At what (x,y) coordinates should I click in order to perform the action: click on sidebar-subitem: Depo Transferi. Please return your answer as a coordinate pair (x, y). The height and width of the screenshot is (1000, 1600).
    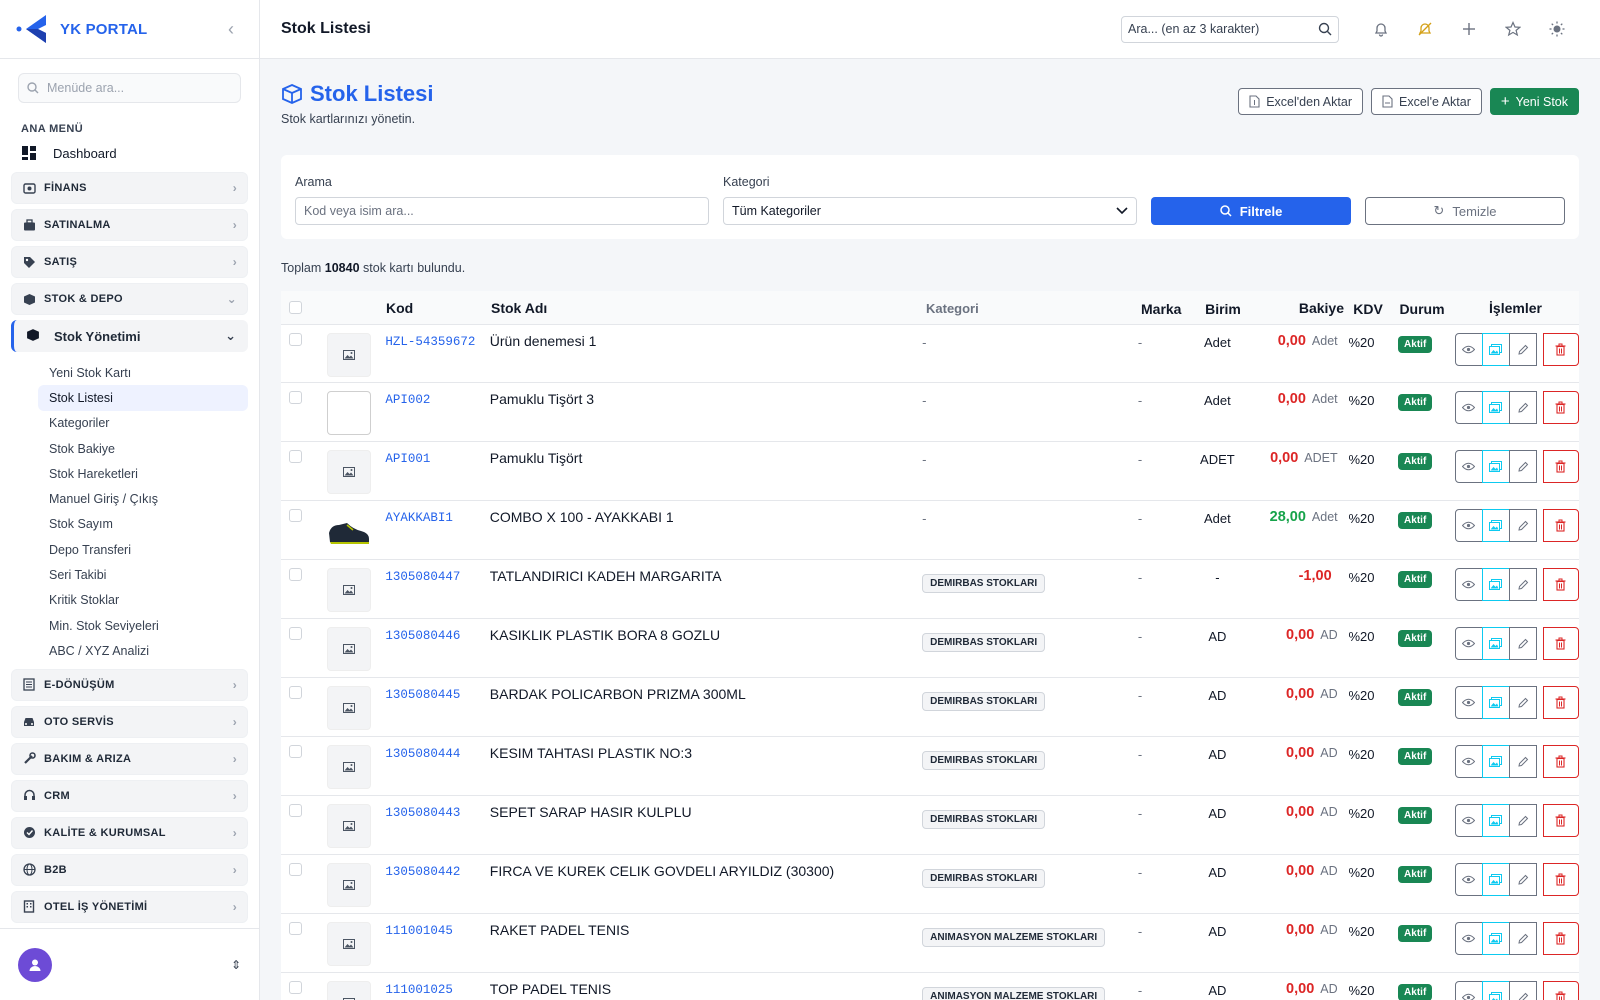
    Looking at the image, I should click on (143, 549).